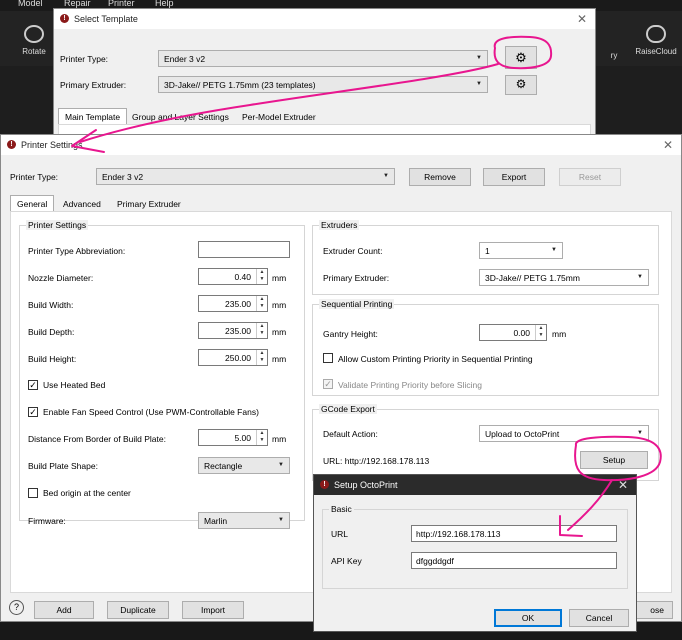 The width and height of the screenshot is (682, 640). What do you see at coordinates (180, 117) in the screenshot?
I see `tab-group-layer-settings: Group and Layer Settings` at bounding box center [180, 117].